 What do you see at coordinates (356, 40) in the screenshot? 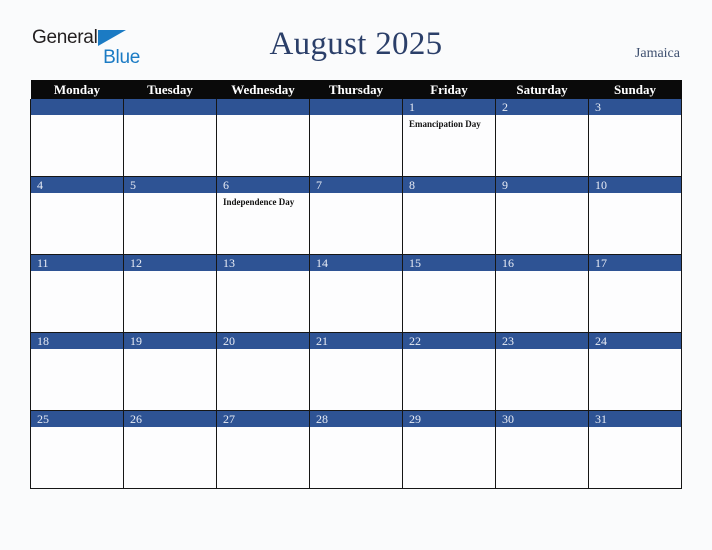
I see `page-header: General Blue August 2025 Jamaica` at bounding box center [356, 40].